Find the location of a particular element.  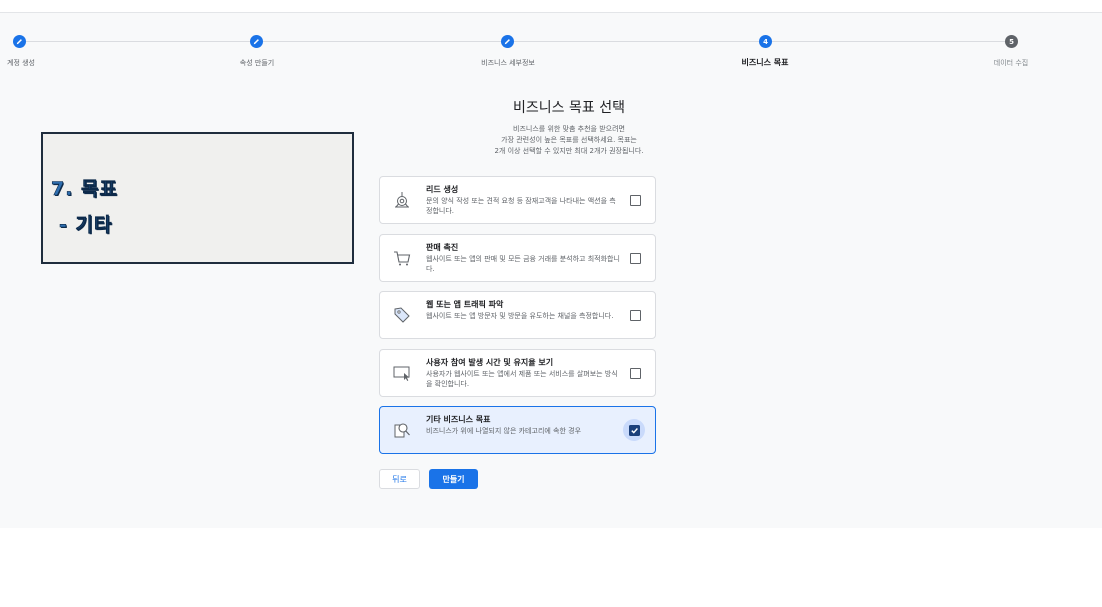

annotation-line-2: - 기타 is located at coordinates (86, 225).